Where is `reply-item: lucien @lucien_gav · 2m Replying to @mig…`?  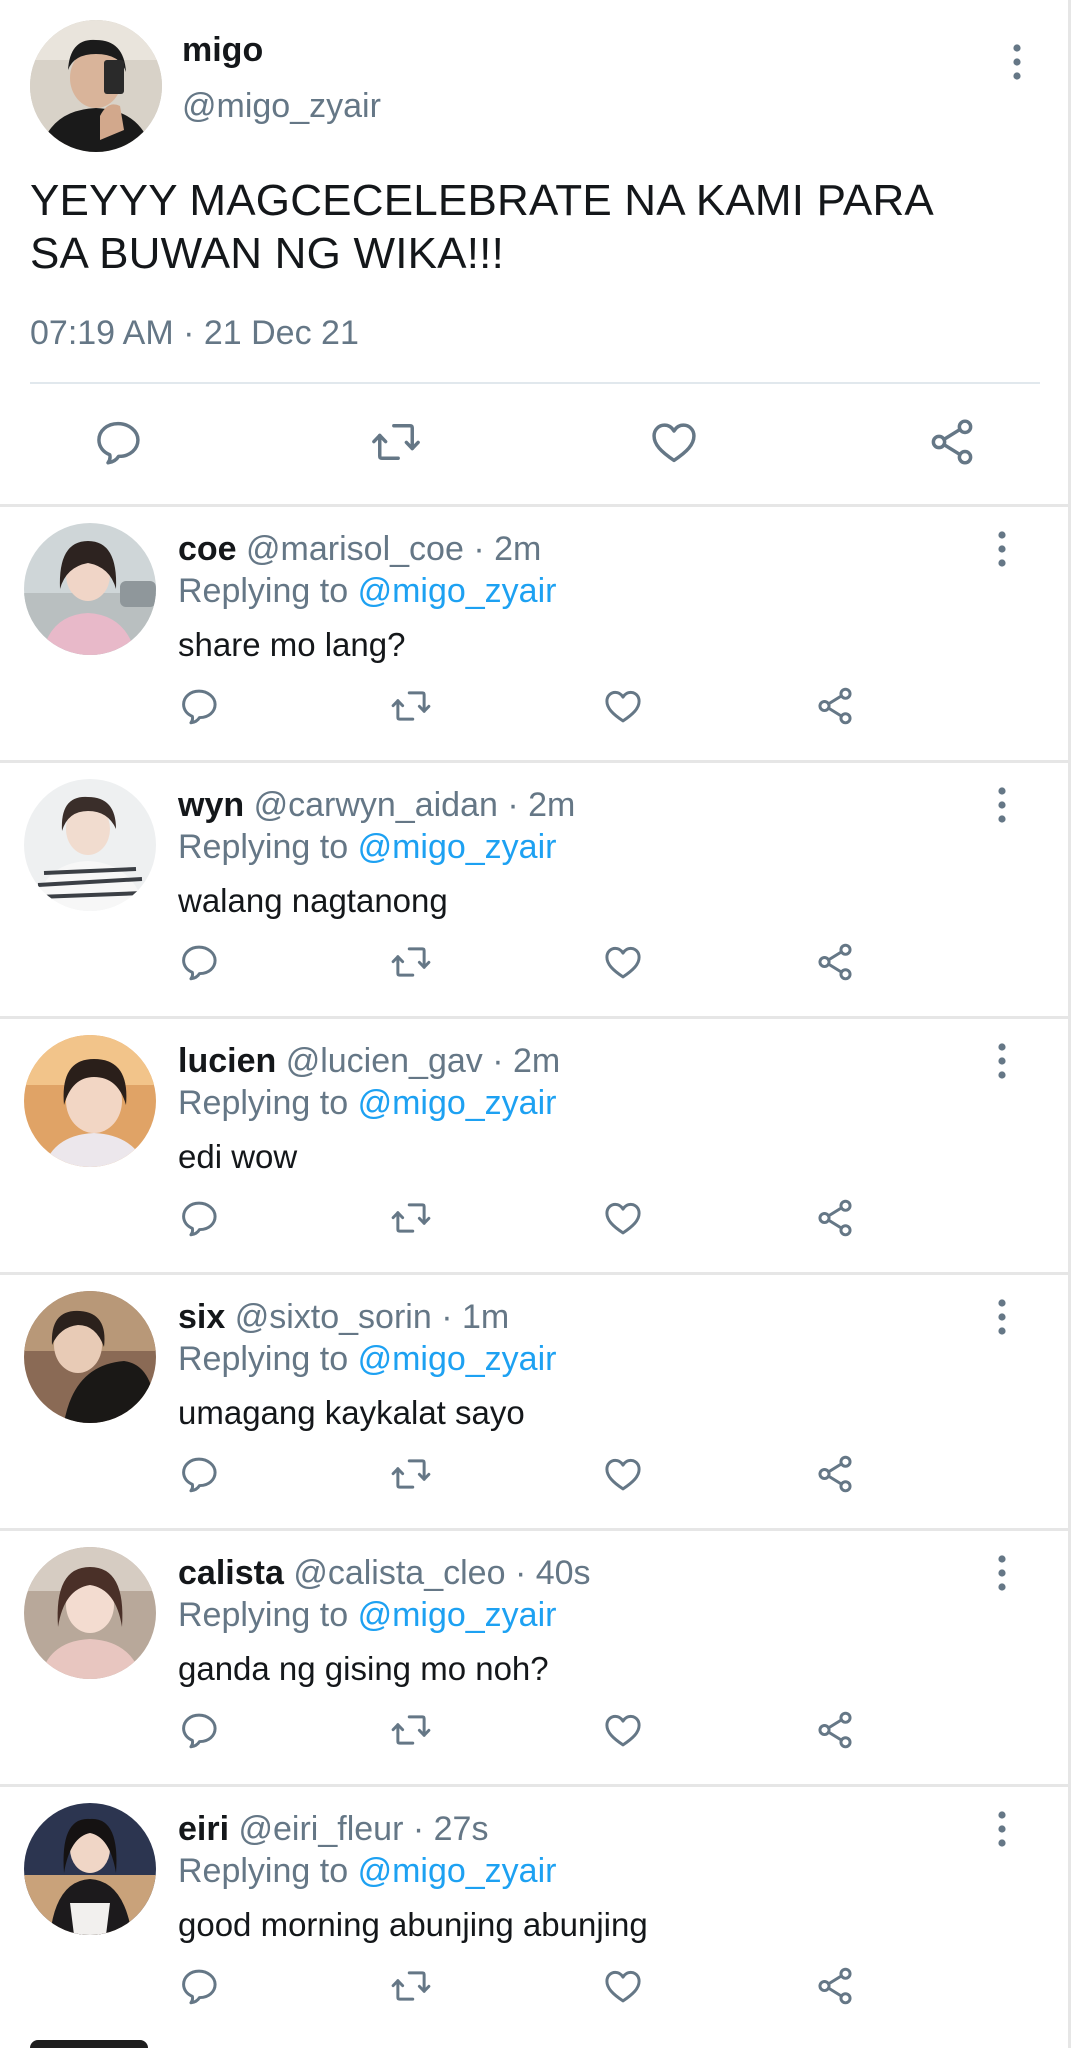 reply-item: lucien @lucien_gav · 2m Replying to @mig… is located at coordinates (534, 1144).